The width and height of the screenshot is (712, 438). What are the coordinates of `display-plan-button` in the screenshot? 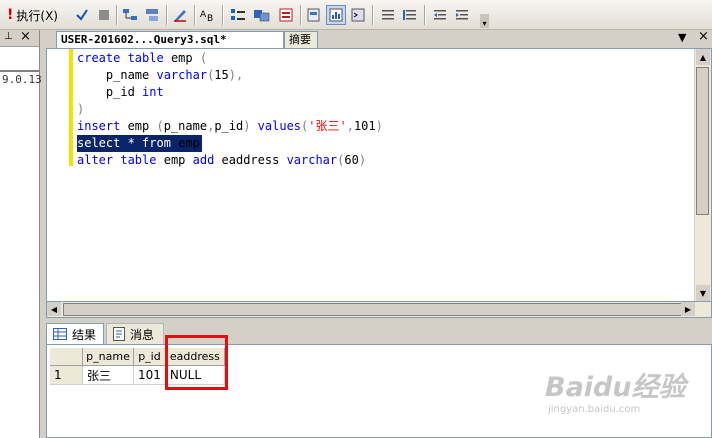 It's located at (152, 15).